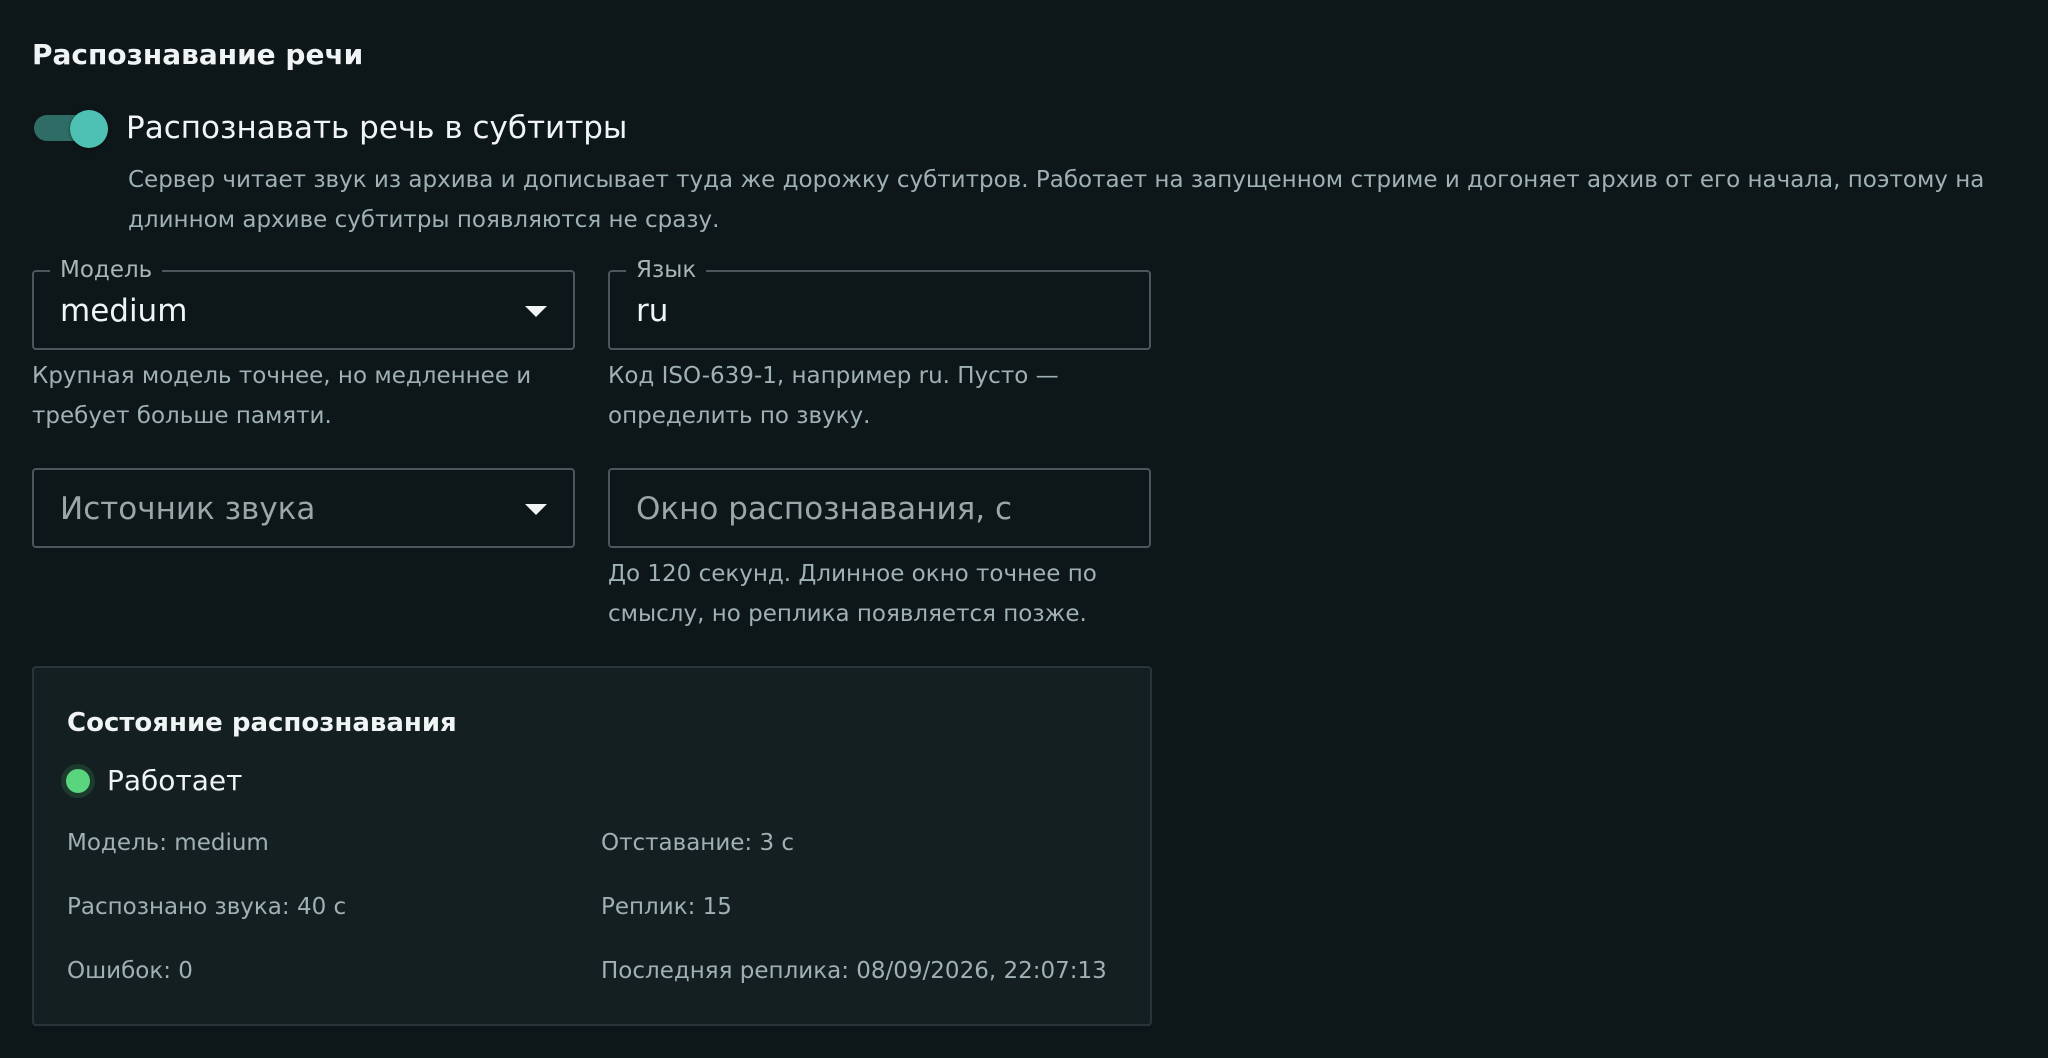  I want to click on model-select-legend: Модель, so click(106, 270).